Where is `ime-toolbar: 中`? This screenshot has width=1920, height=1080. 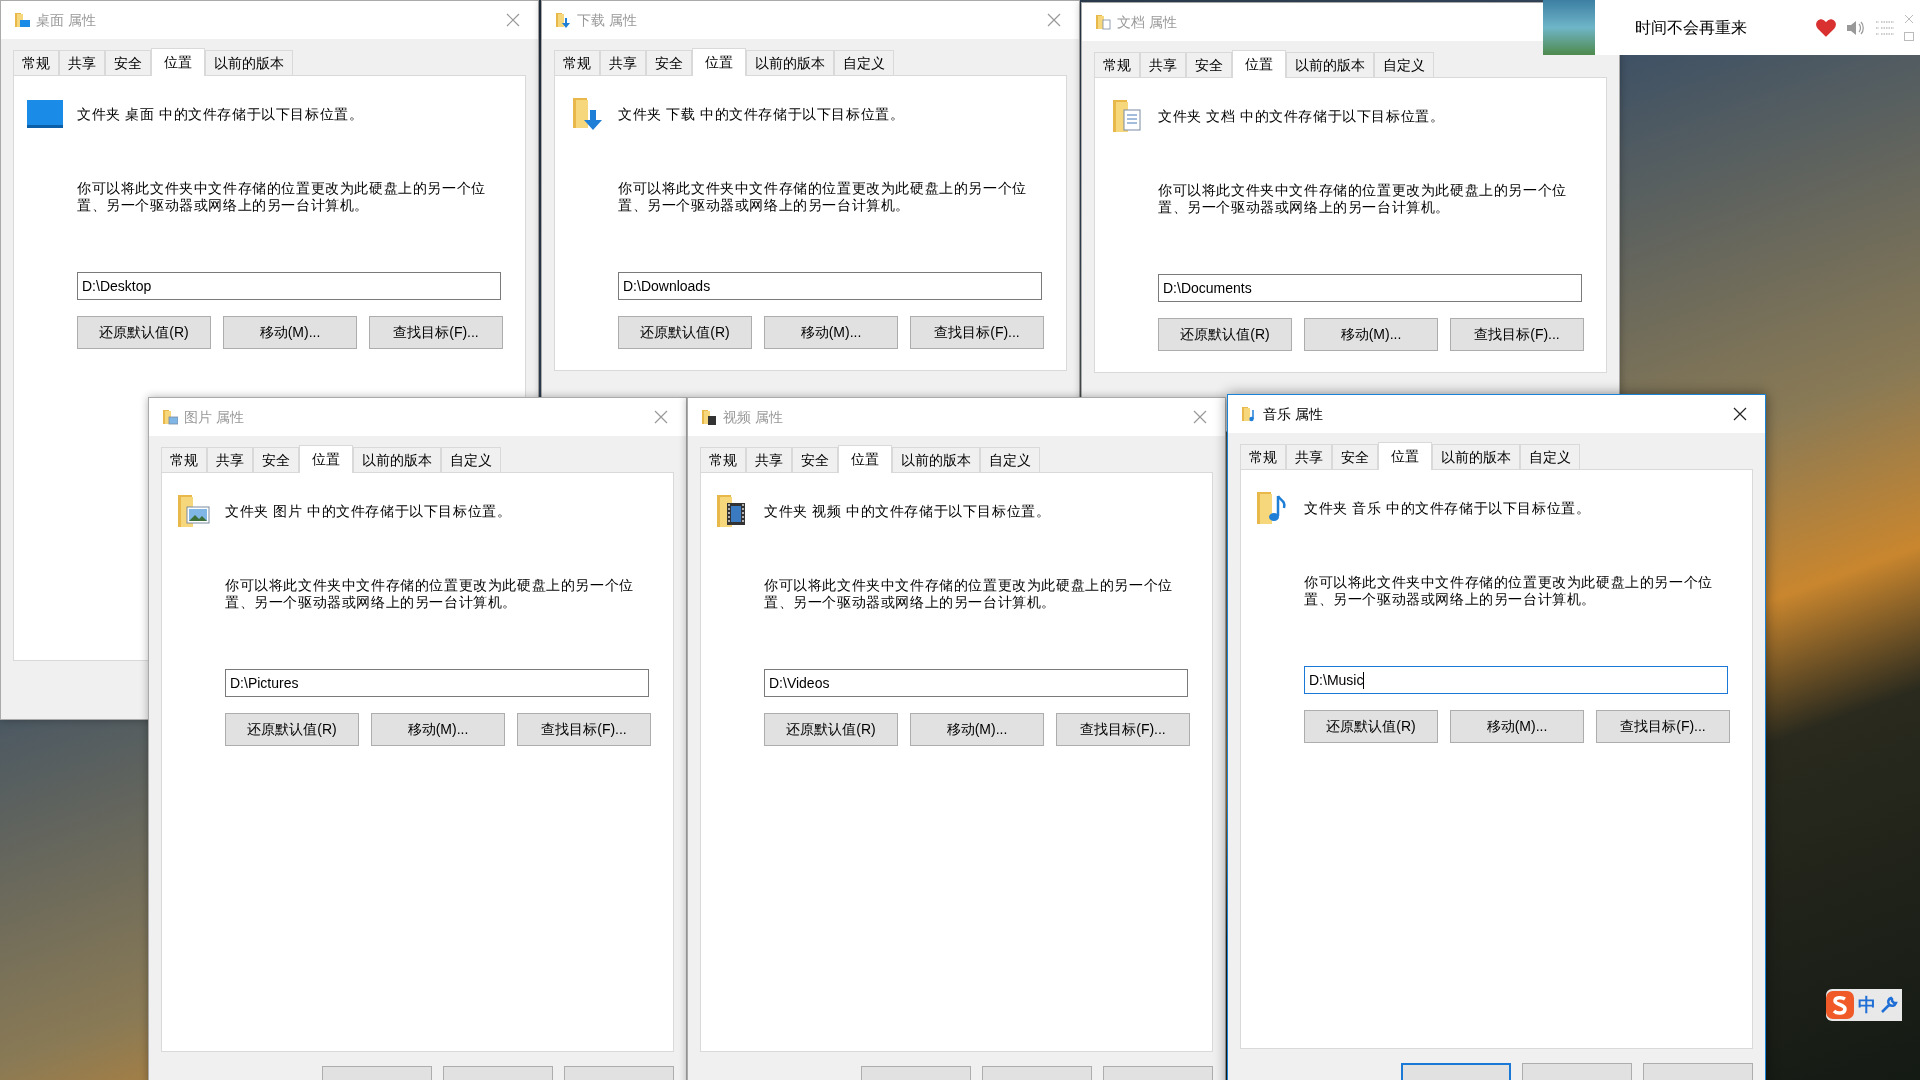 ime-toolbar: 中 is located at coordinates (1864, 1005).